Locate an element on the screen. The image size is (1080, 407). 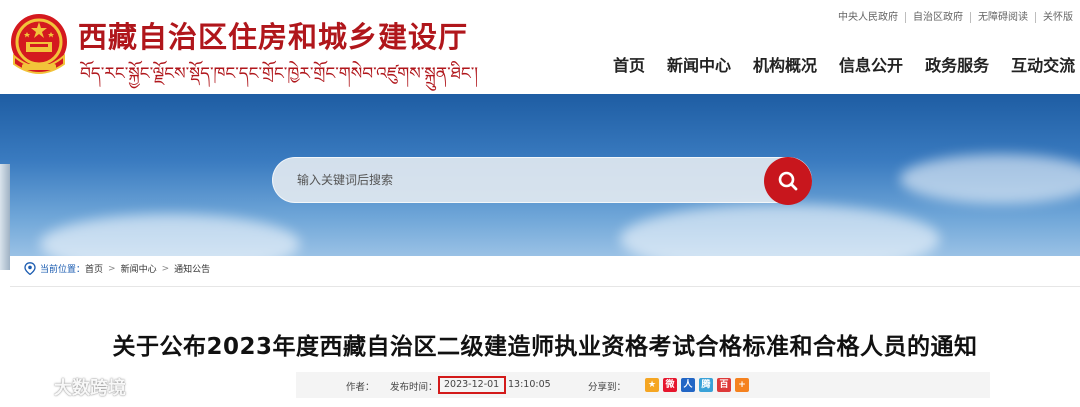
search-input is located at coordinates (527, 180).